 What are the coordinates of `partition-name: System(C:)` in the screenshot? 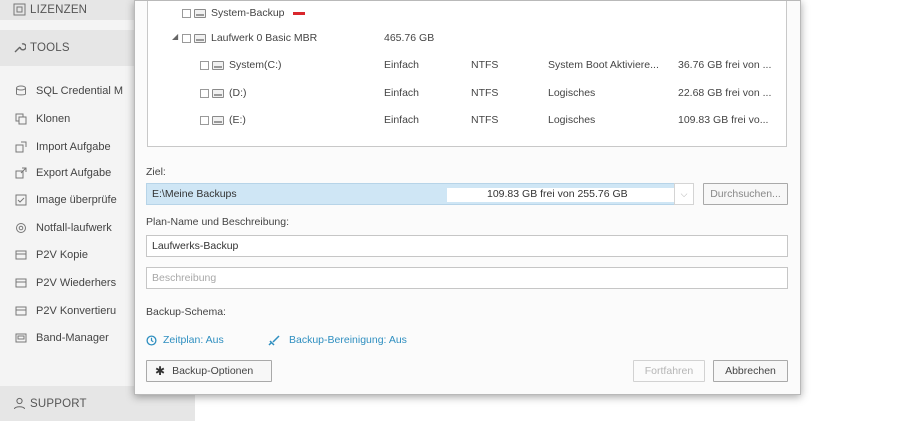 It's located at (255, 65).